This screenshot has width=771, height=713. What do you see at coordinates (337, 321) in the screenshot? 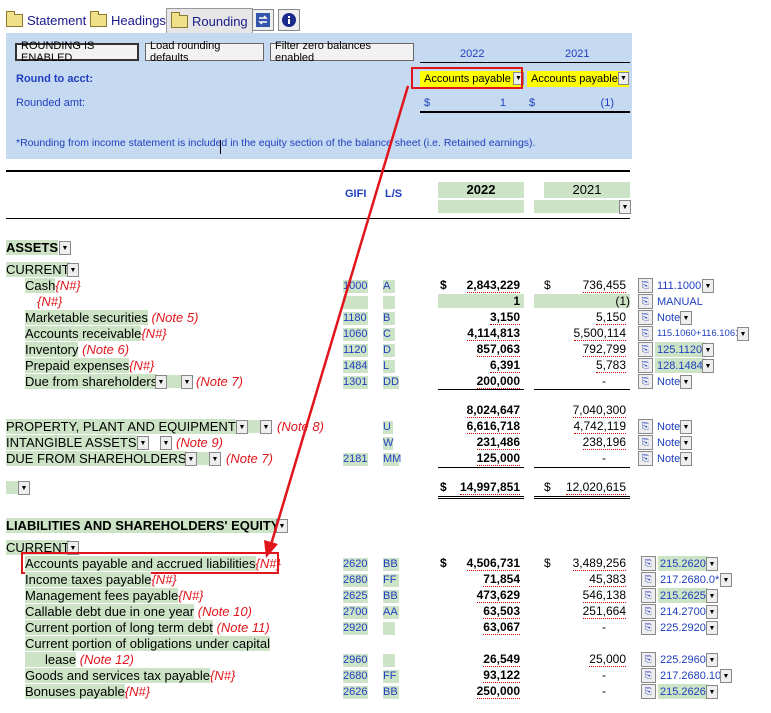
I see `annotation-arrow` at bounding box center [337, 321].